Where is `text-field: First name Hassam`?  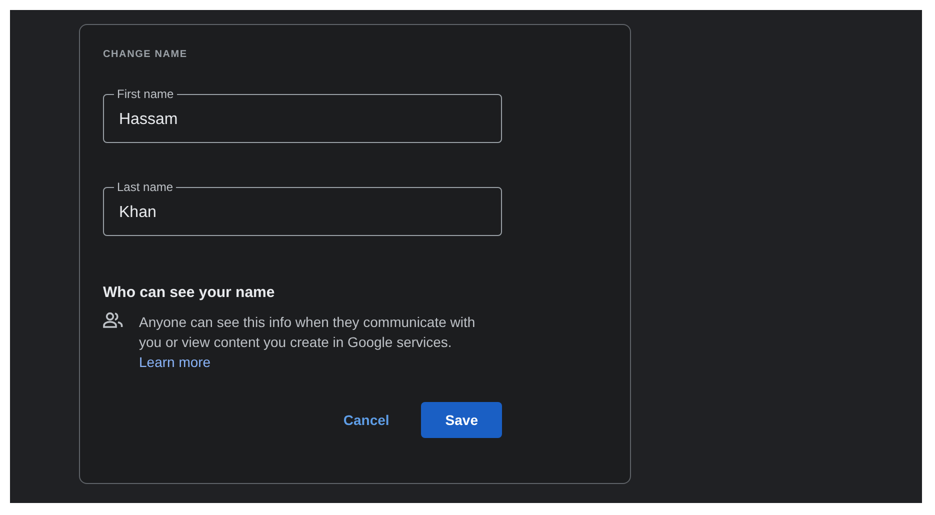 text-field: First name Hassam is located at coordinates (302, 115).